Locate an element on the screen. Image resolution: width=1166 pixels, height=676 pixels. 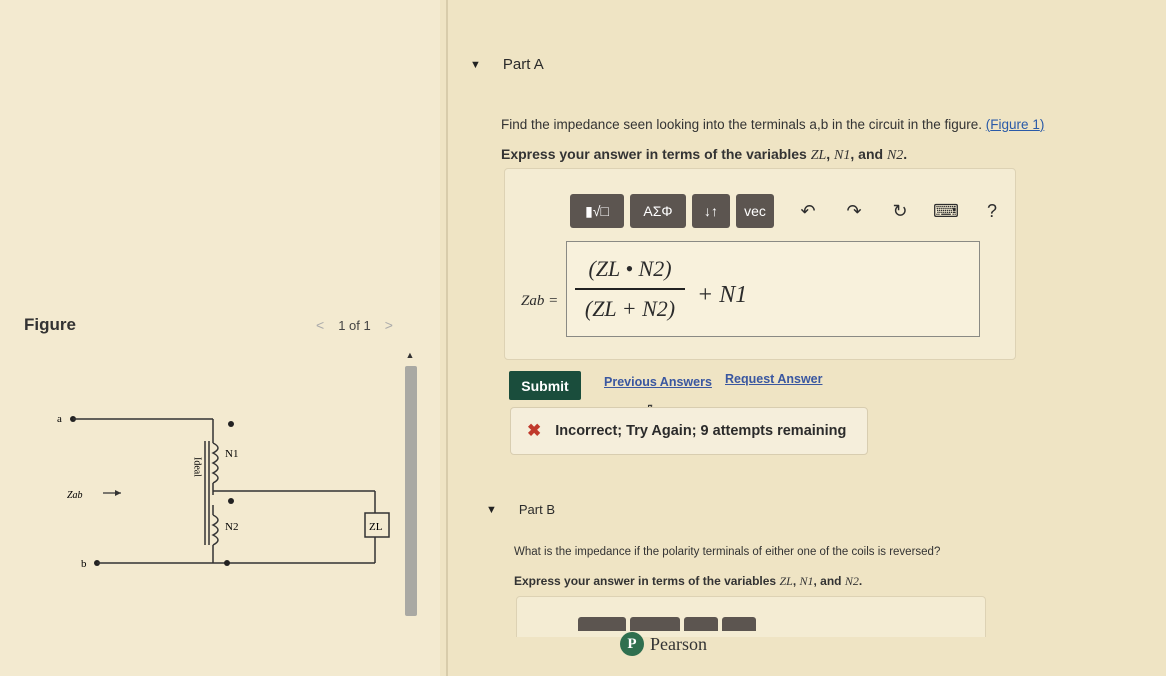
zab-label: Zab is located at coordinates (75, 495).